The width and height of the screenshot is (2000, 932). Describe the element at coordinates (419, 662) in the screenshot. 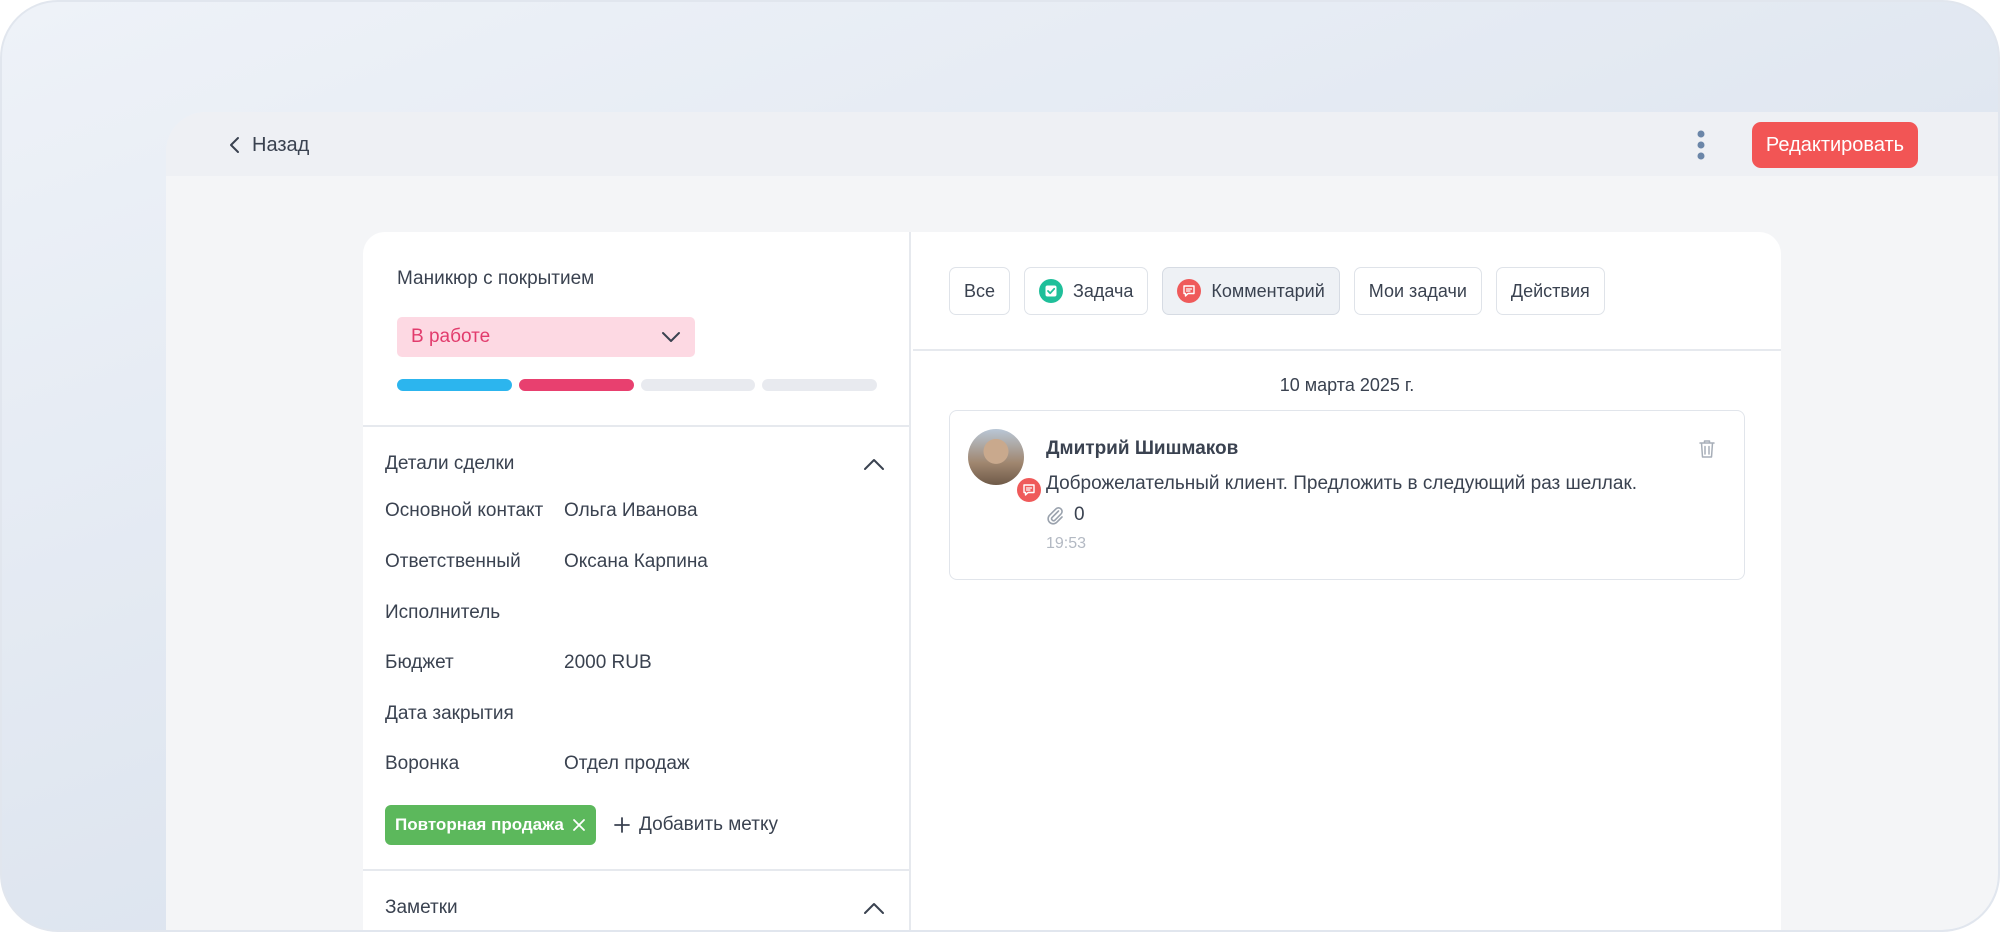

I see `detail-label: Бюджет` at that location.